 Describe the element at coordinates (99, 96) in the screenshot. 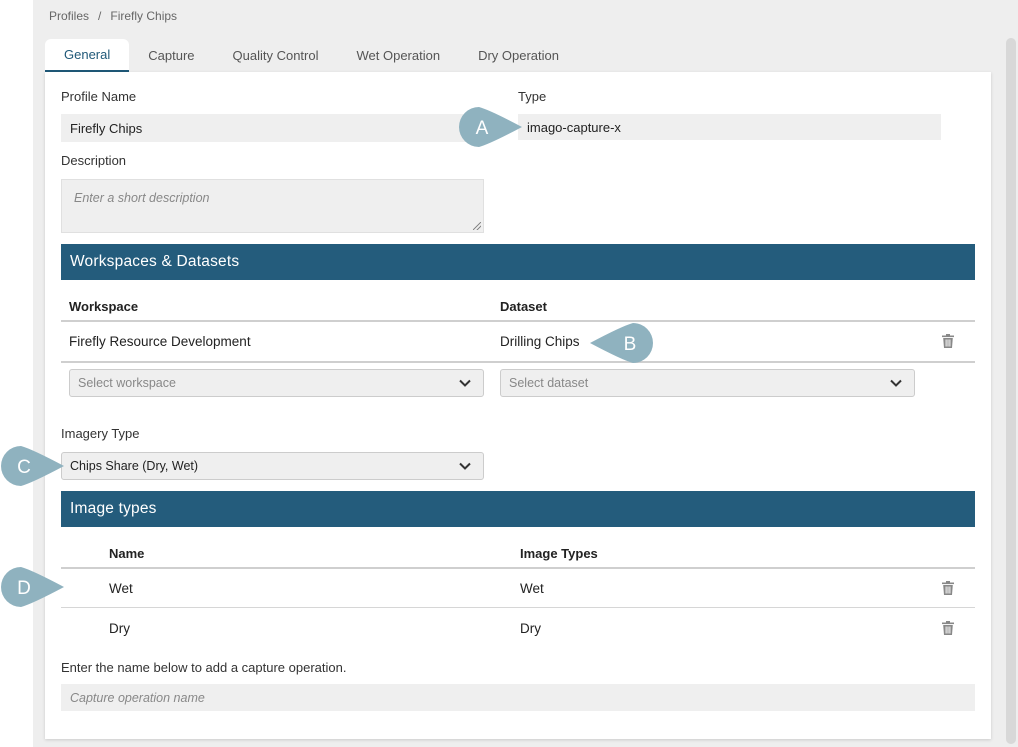

I see `profile-name-label: Profile Name` at that location.